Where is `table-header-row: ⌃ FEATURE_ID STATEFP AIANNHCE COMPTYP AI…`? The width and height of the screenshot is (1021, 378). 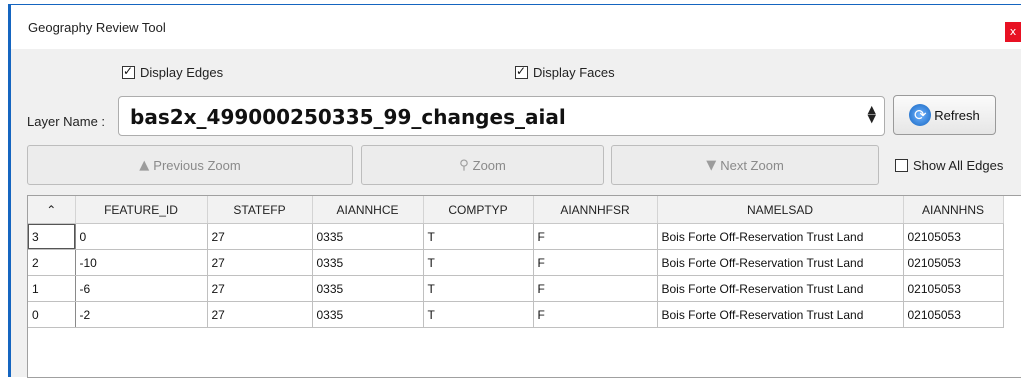 table-header-row: ⌃ FEATURE_ID STATEFP AIANNHCE COMPTYP AI… is located at coordinates (516, 210).